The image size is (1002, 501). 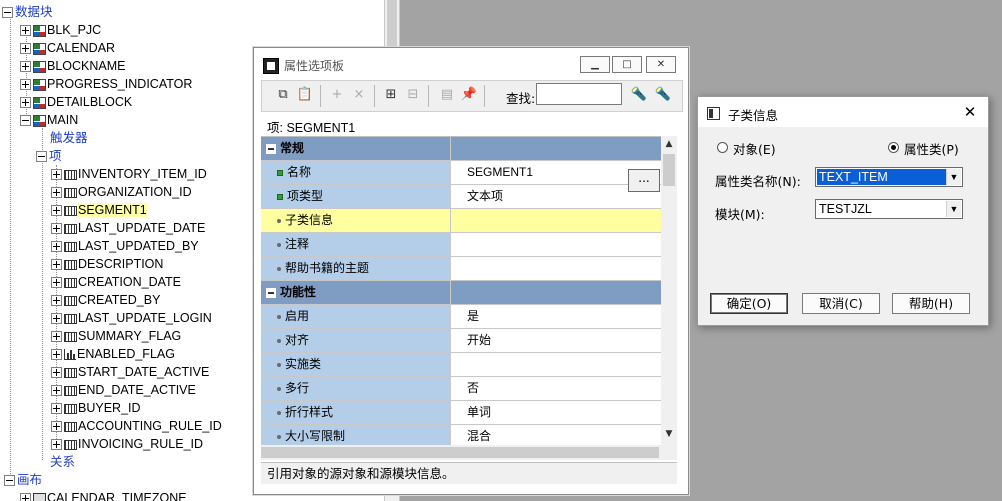 I want to click on property-class-radio, so click(x=893, y=147).